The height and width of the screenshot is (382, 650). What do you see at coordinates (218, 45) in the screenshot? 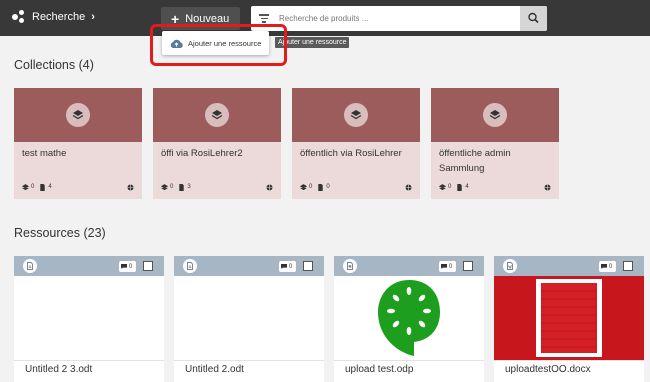
I see `highlight-box` at bounding box center [218, 45].